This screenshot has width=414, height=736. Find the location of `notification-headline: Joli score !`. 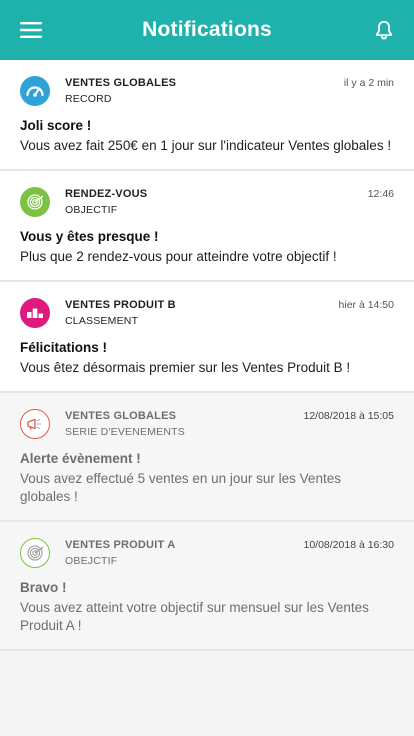

notification-headline: Joli score ! is located at coordinates (56, 125).